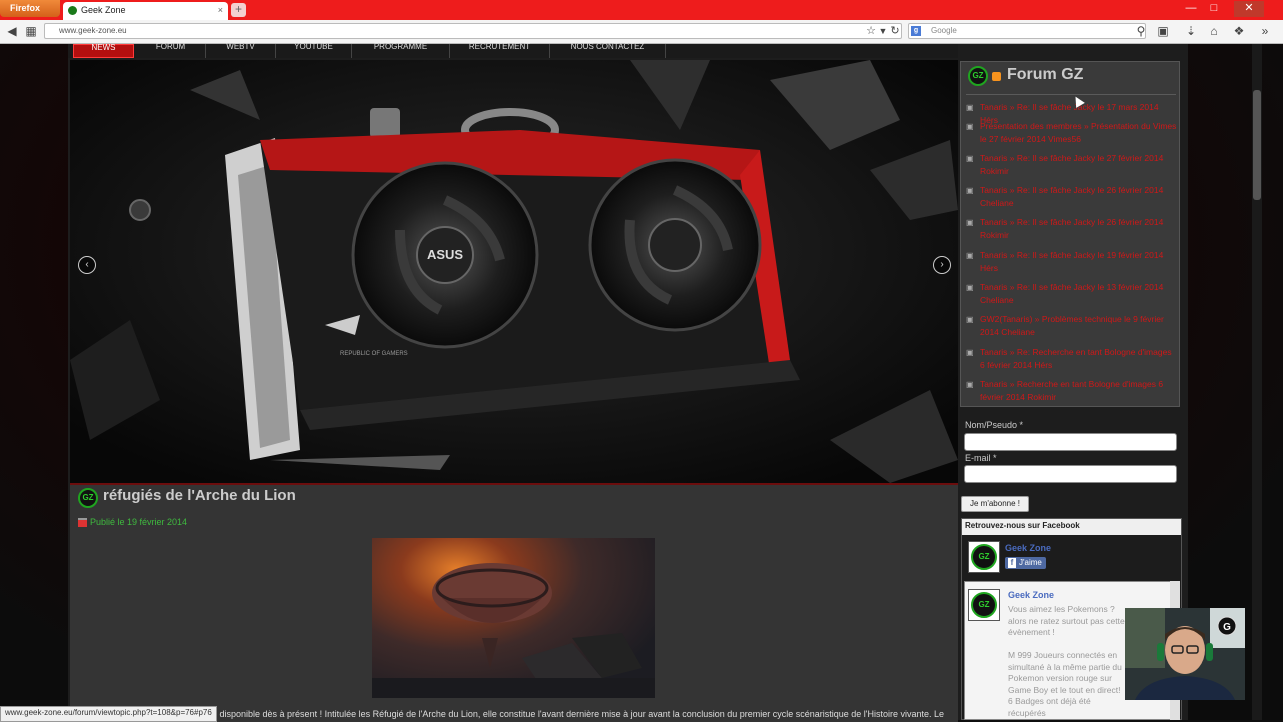 The height and width of the screenshot is (722, 1283). What do you see at coordinates (1031, 595) in the screenshot?
I see `facebook-post-author: Geek Zone` at bounding box center [1031, 595].